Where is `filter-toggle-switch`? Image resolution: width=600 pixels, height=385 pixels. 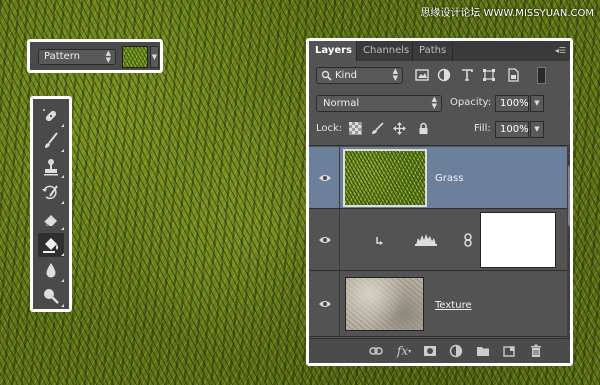 filter-toggle-switch is located at coordinates (541, 75).